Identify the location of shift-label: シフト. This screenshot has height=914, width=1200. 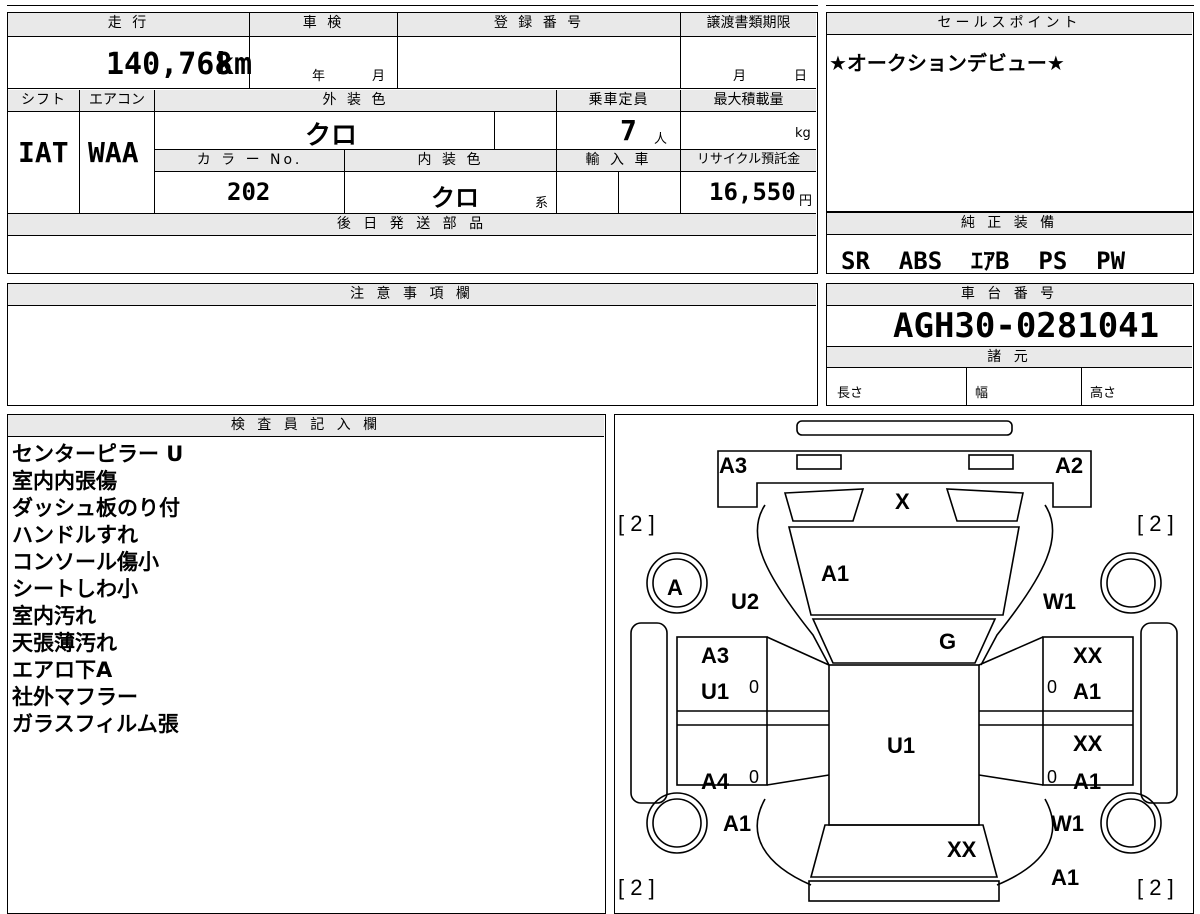
(43, 101).